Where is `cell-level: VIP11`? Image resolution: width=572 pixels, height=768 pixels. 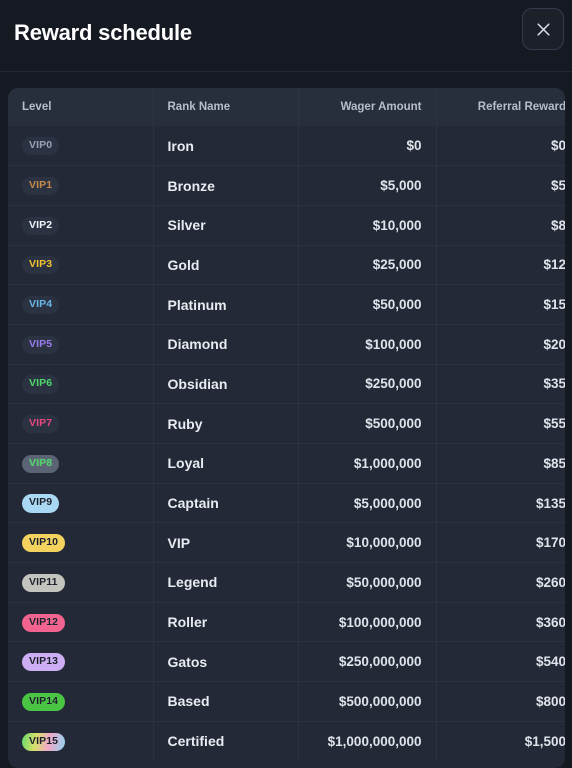 cell-level: VIP11 is located at coordinates (81, 582).